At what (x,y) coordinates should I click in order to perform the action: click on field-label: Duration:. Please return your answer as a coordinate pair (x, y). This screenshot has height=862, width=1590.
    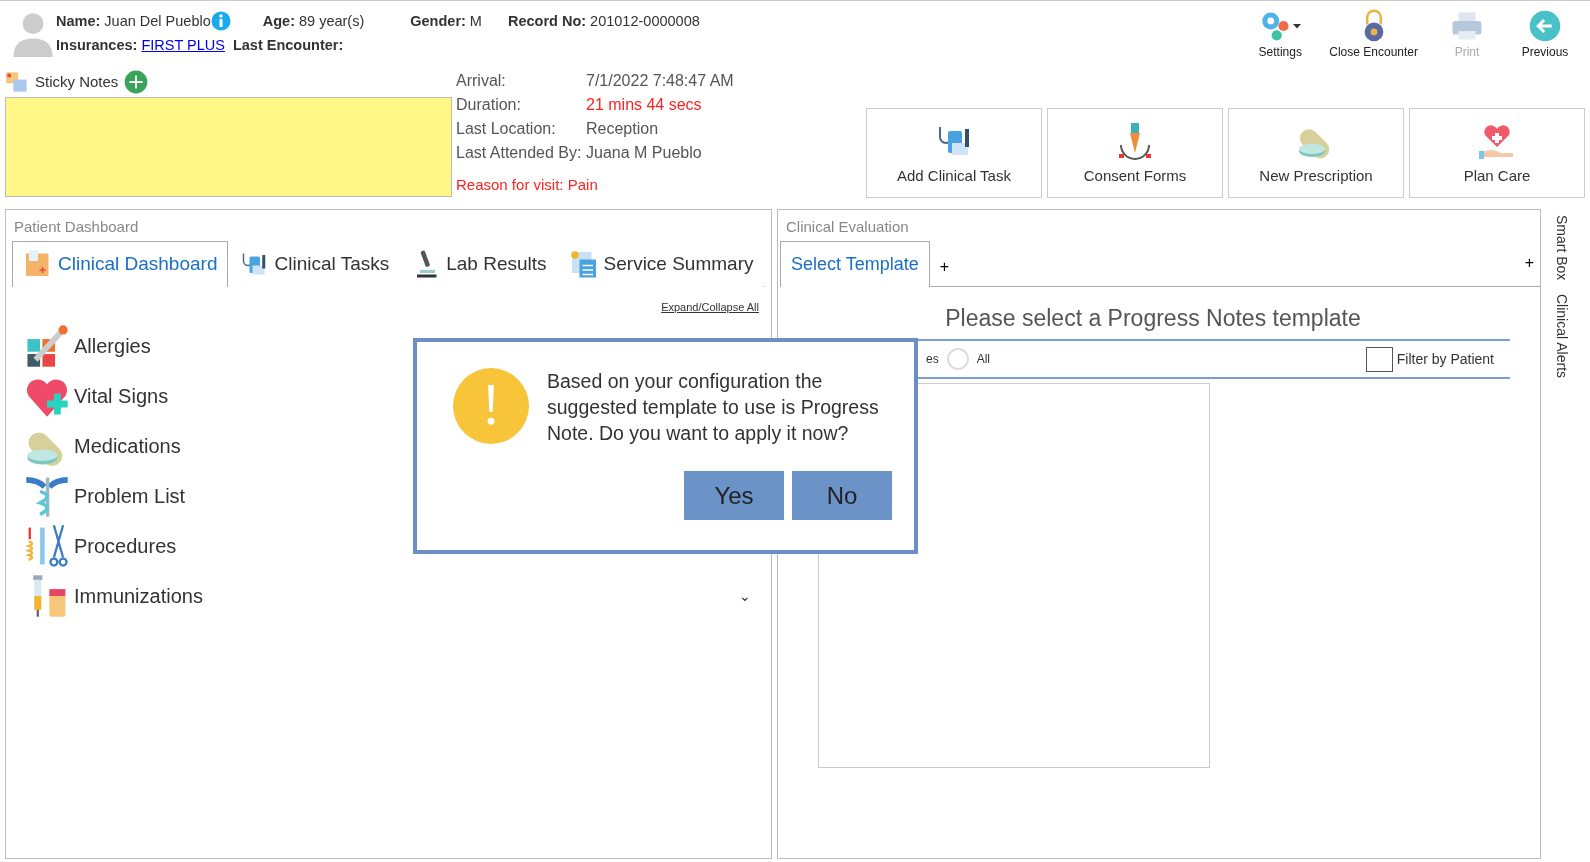
    Looking at the image, I should click on (489, 105).